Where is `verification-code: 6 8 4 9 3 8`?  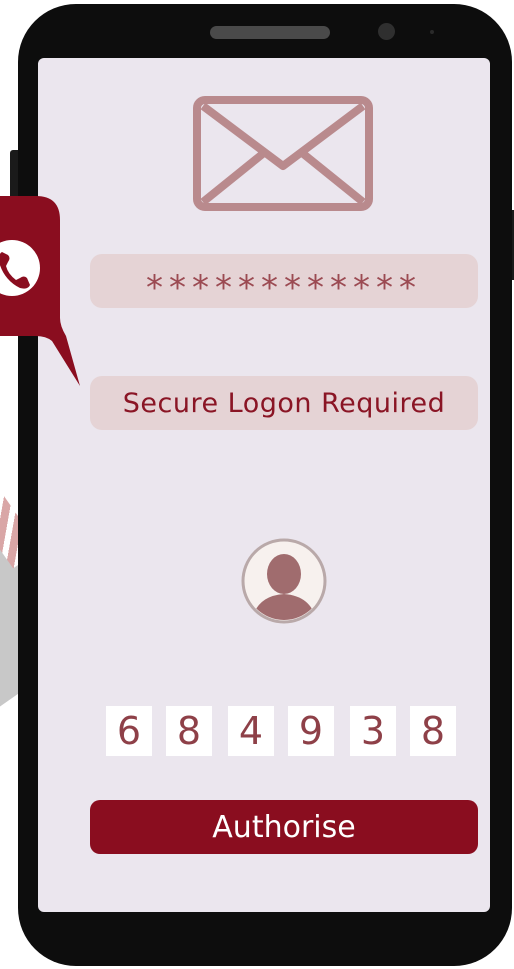
verification-code: 6 8 4 9 3 8 is located at coordinates (284, 731).